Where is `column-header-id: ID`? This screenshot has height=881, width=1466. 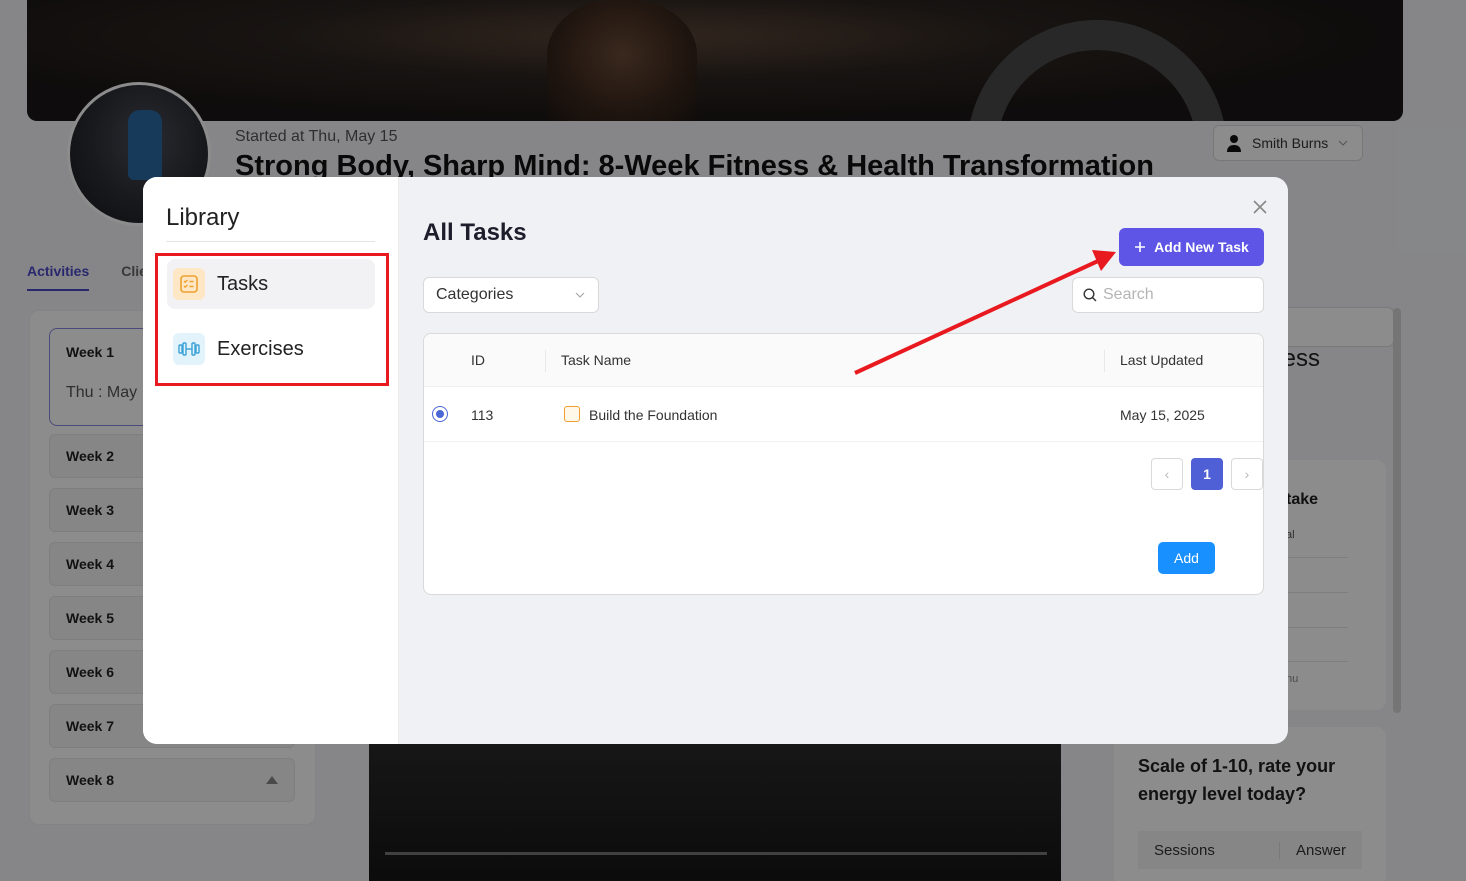 column-header-id: ID is located at coordinates (478, 360).